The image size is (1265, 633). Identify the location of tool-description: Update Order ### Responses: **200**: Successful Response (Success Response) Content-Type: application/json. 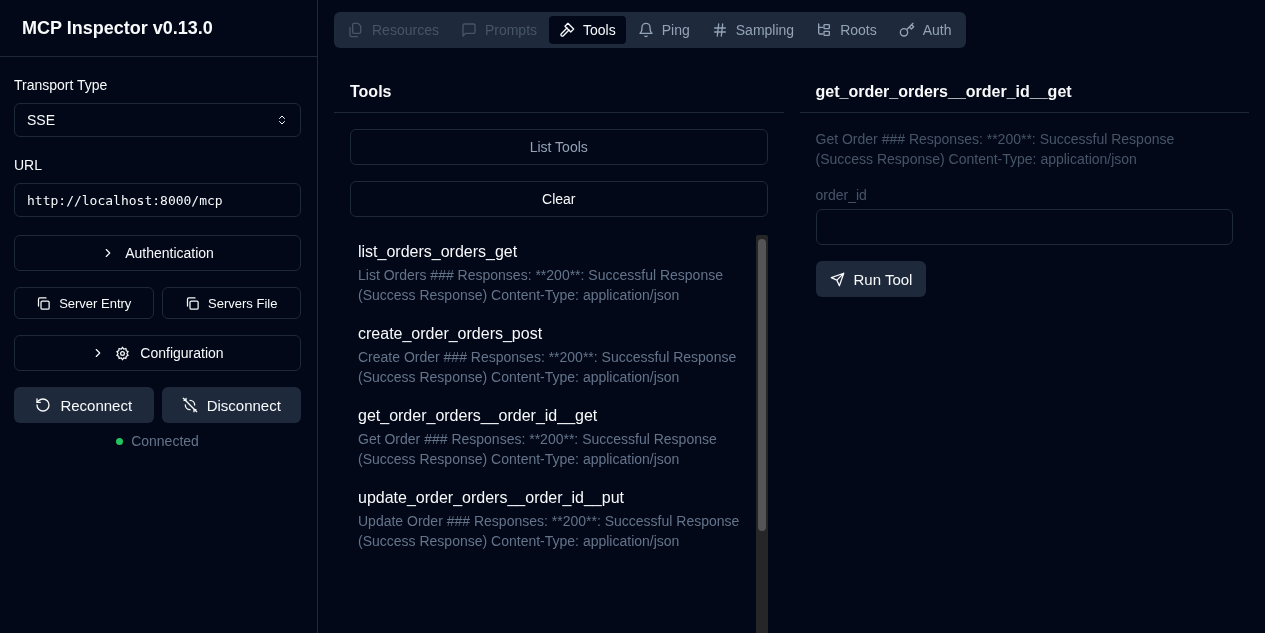
(549, 531).